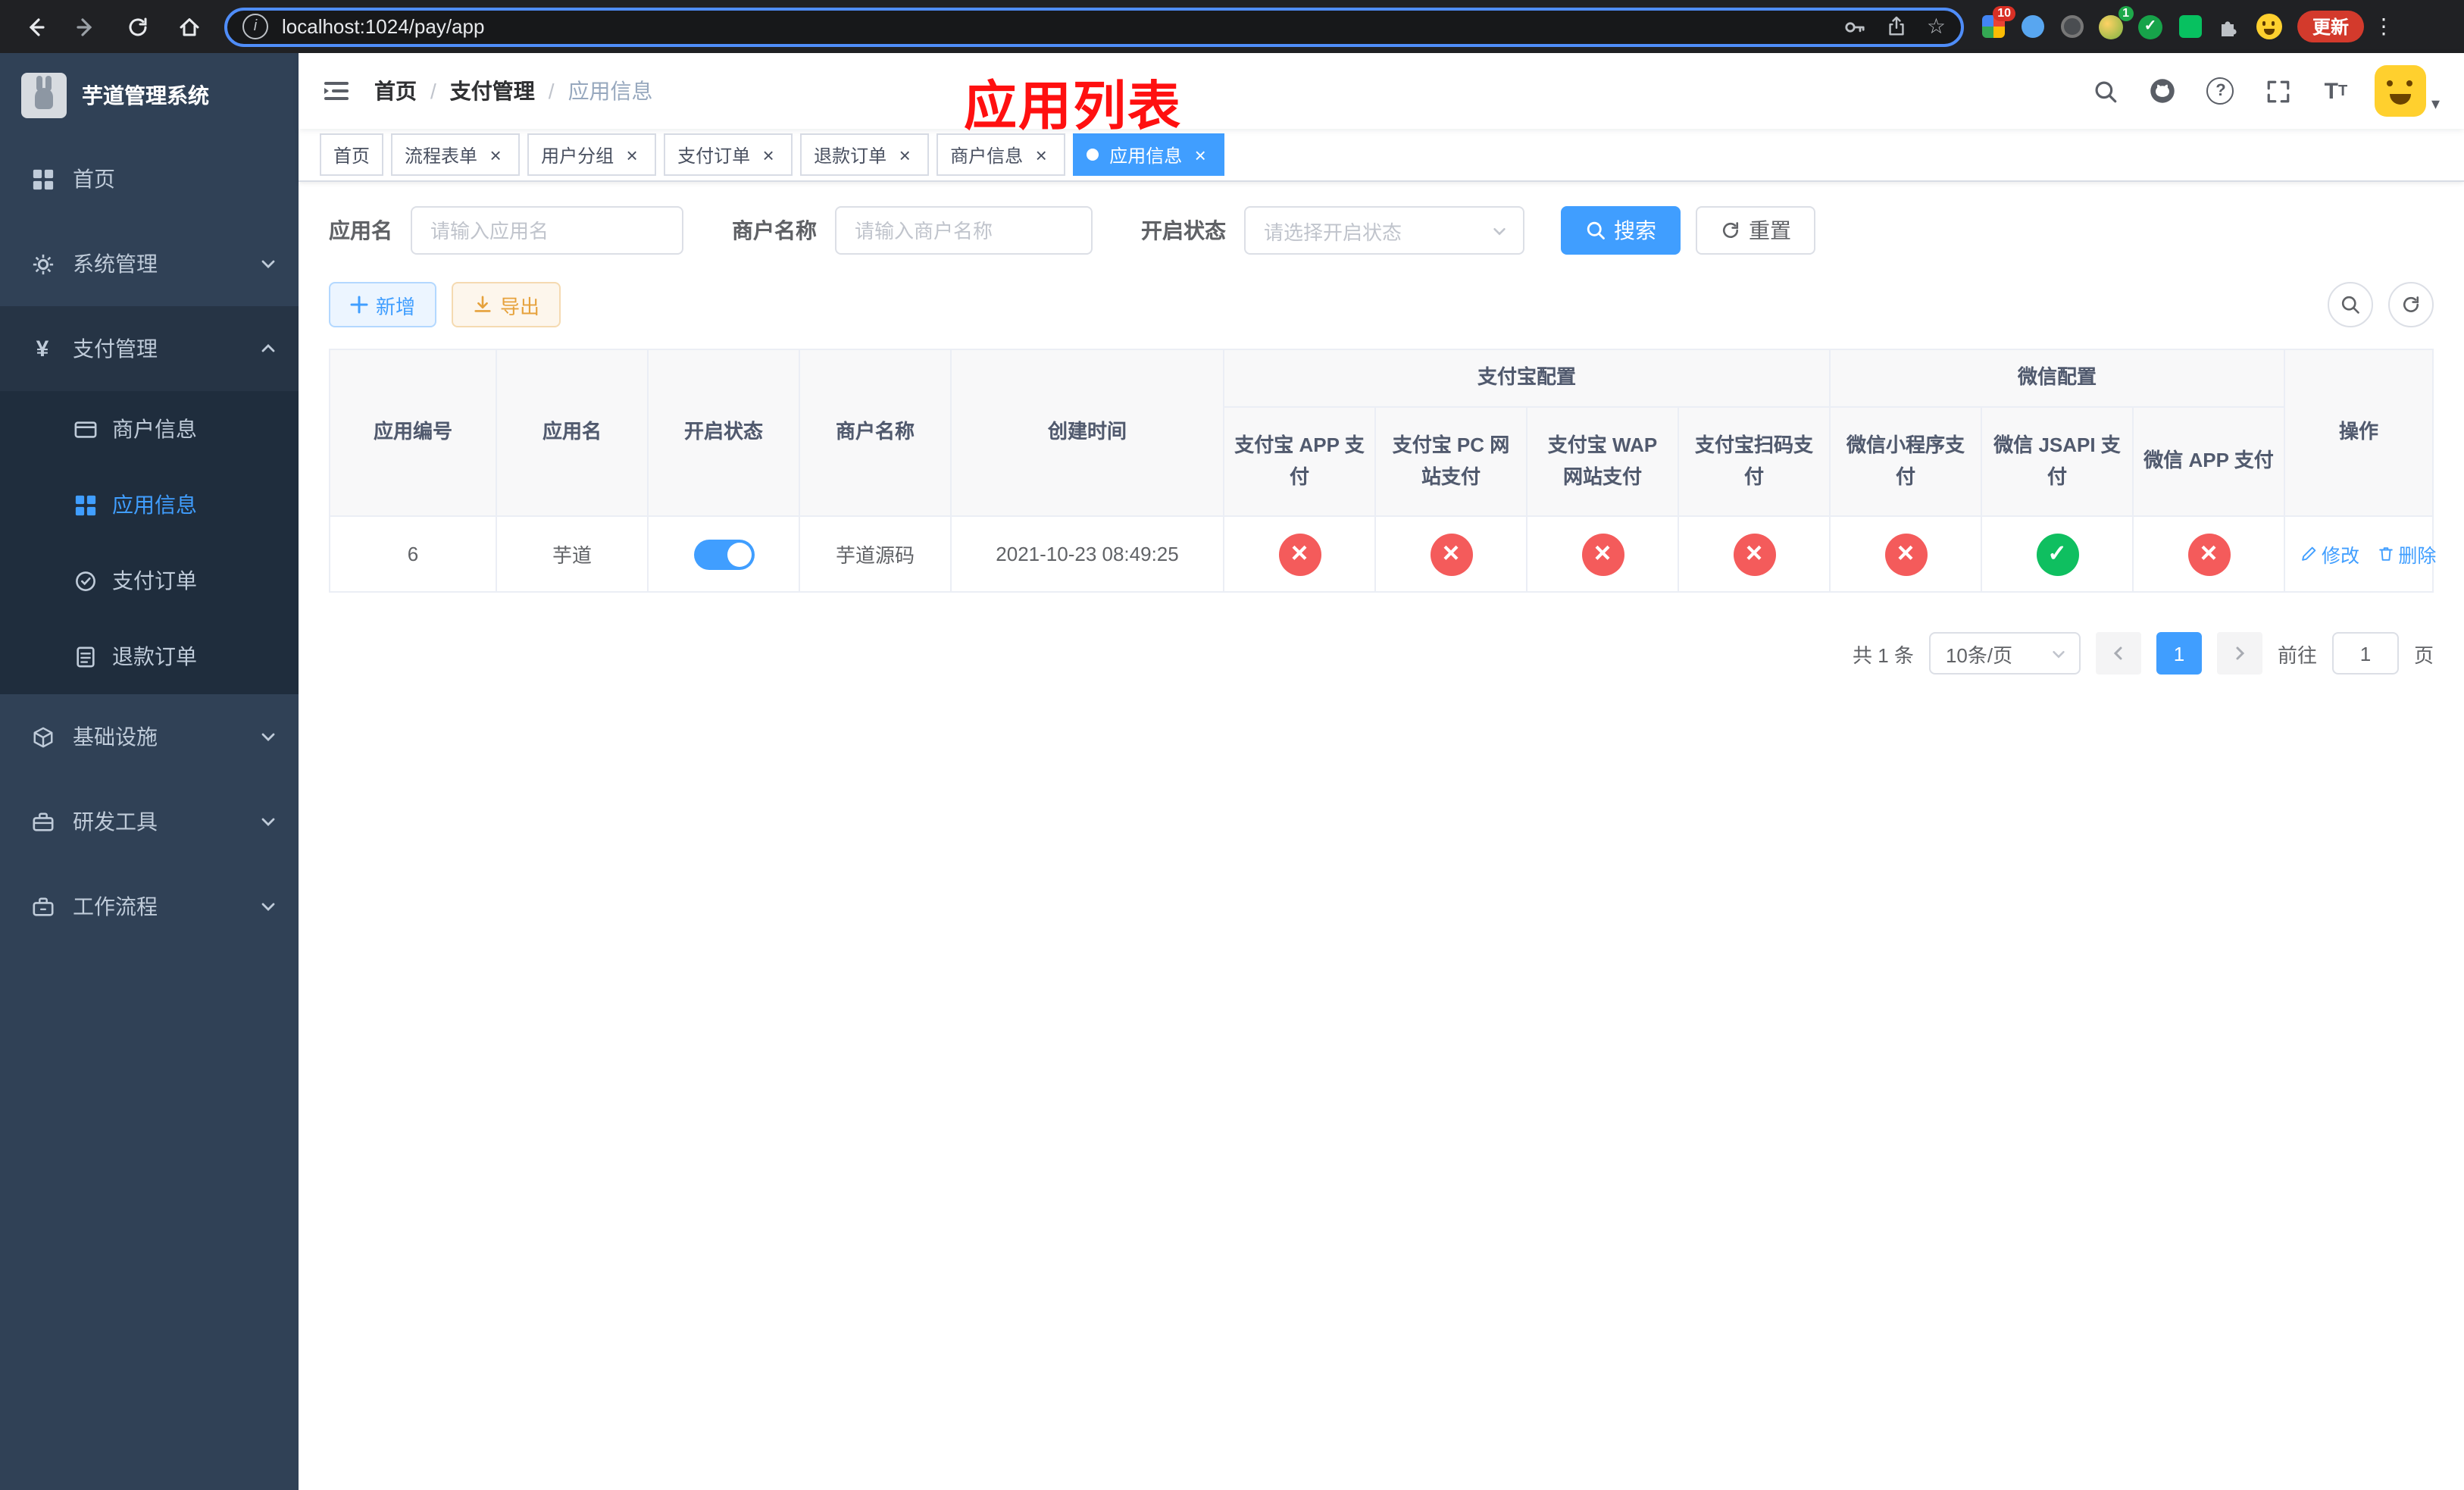  I want to click on url-text: localhost:1024/pay/app, so click(1062, 27).